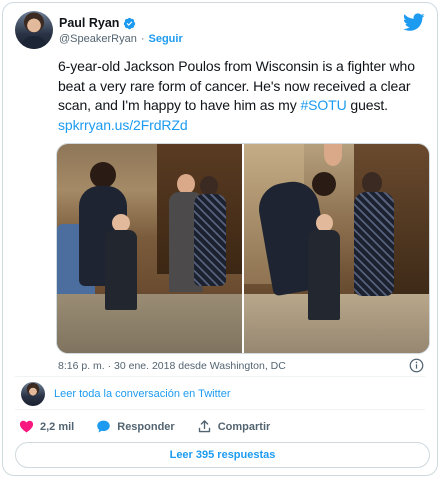 This screenshot has height=479, width=441. I want to click on like-button: 2,2 mil, so click(46, 426).